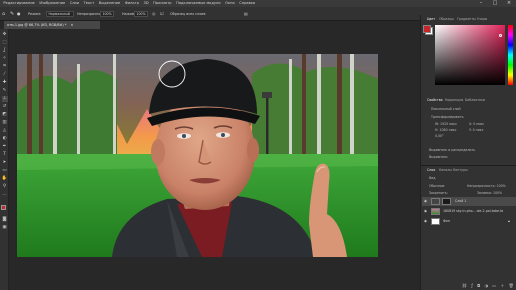 This screenshot has height=290, width=516. Describe the element at coordinates (19, 14) in the screenshot. I see `brush-size-icon: ●` at that location.